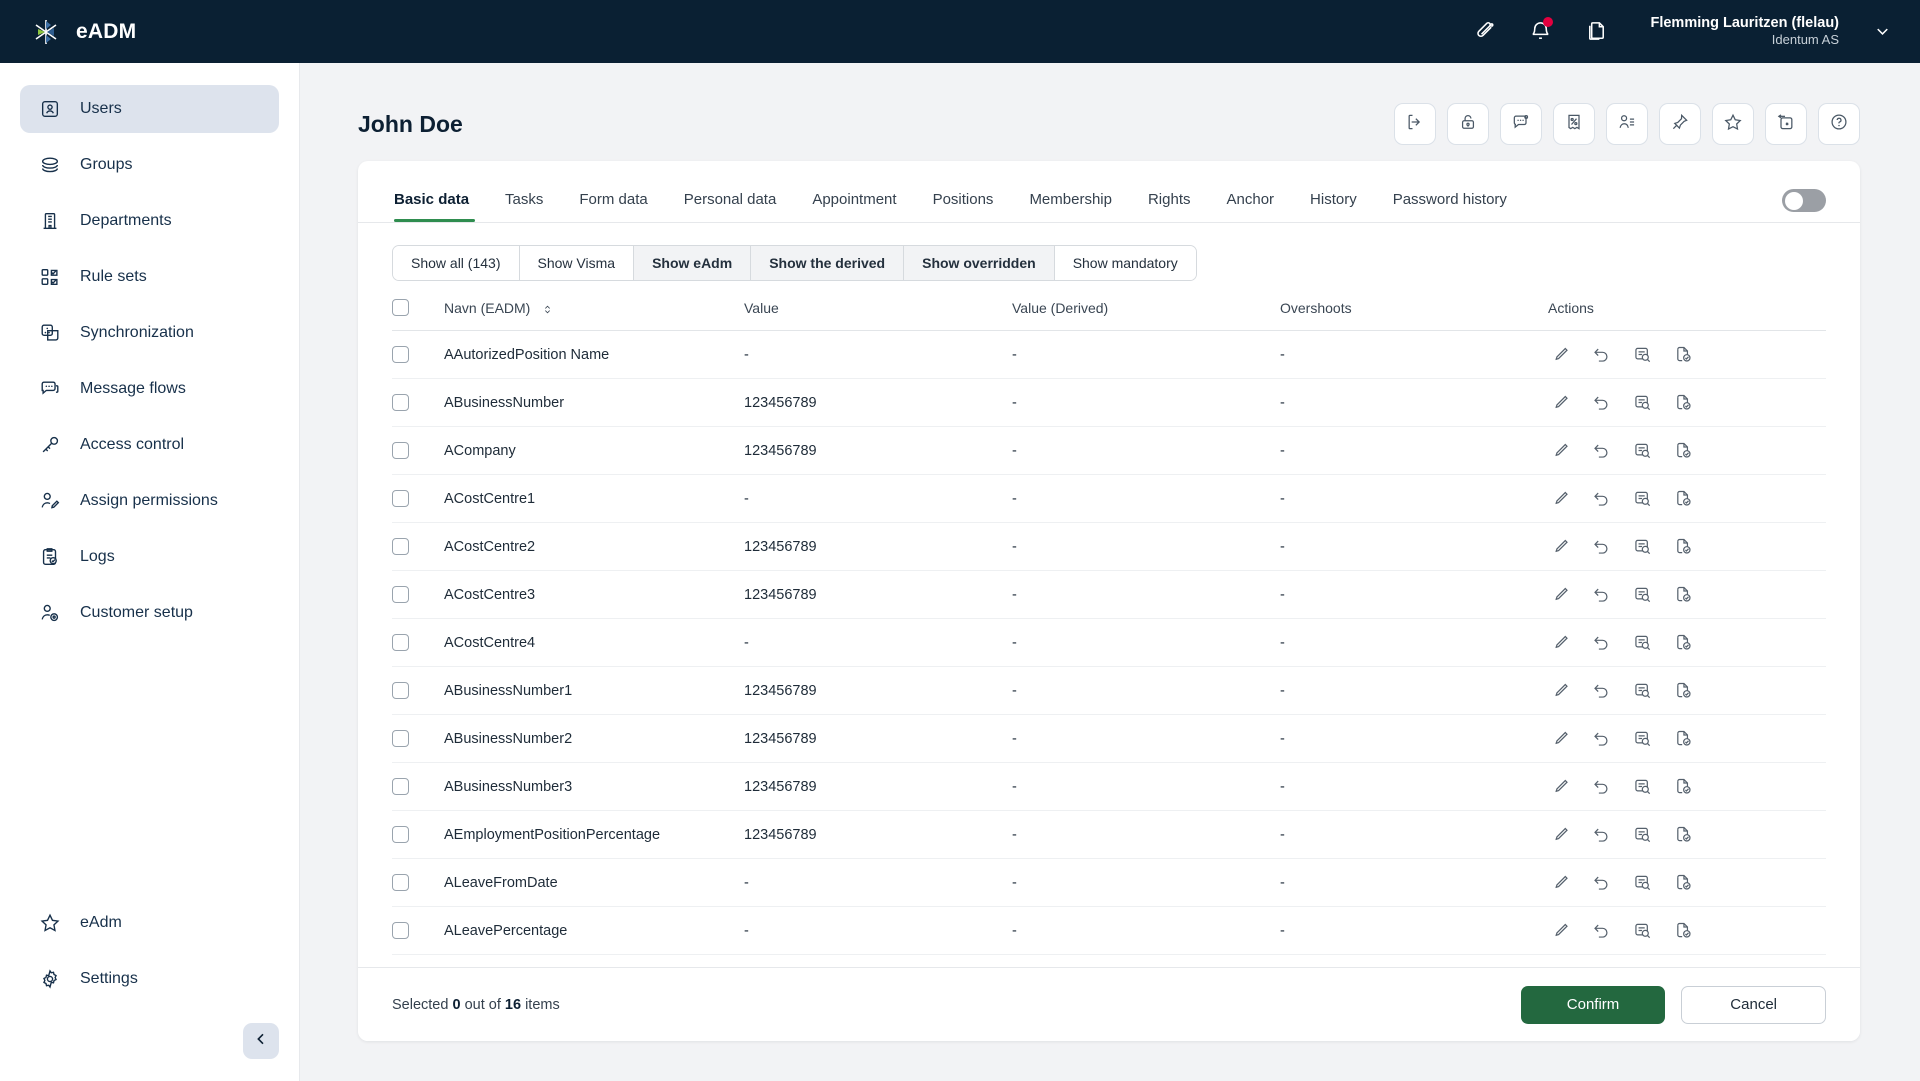  What do you see at coordinates (1680, 124) in the screenshot?
I see `pin-button` at bounding box center [1680, 124].